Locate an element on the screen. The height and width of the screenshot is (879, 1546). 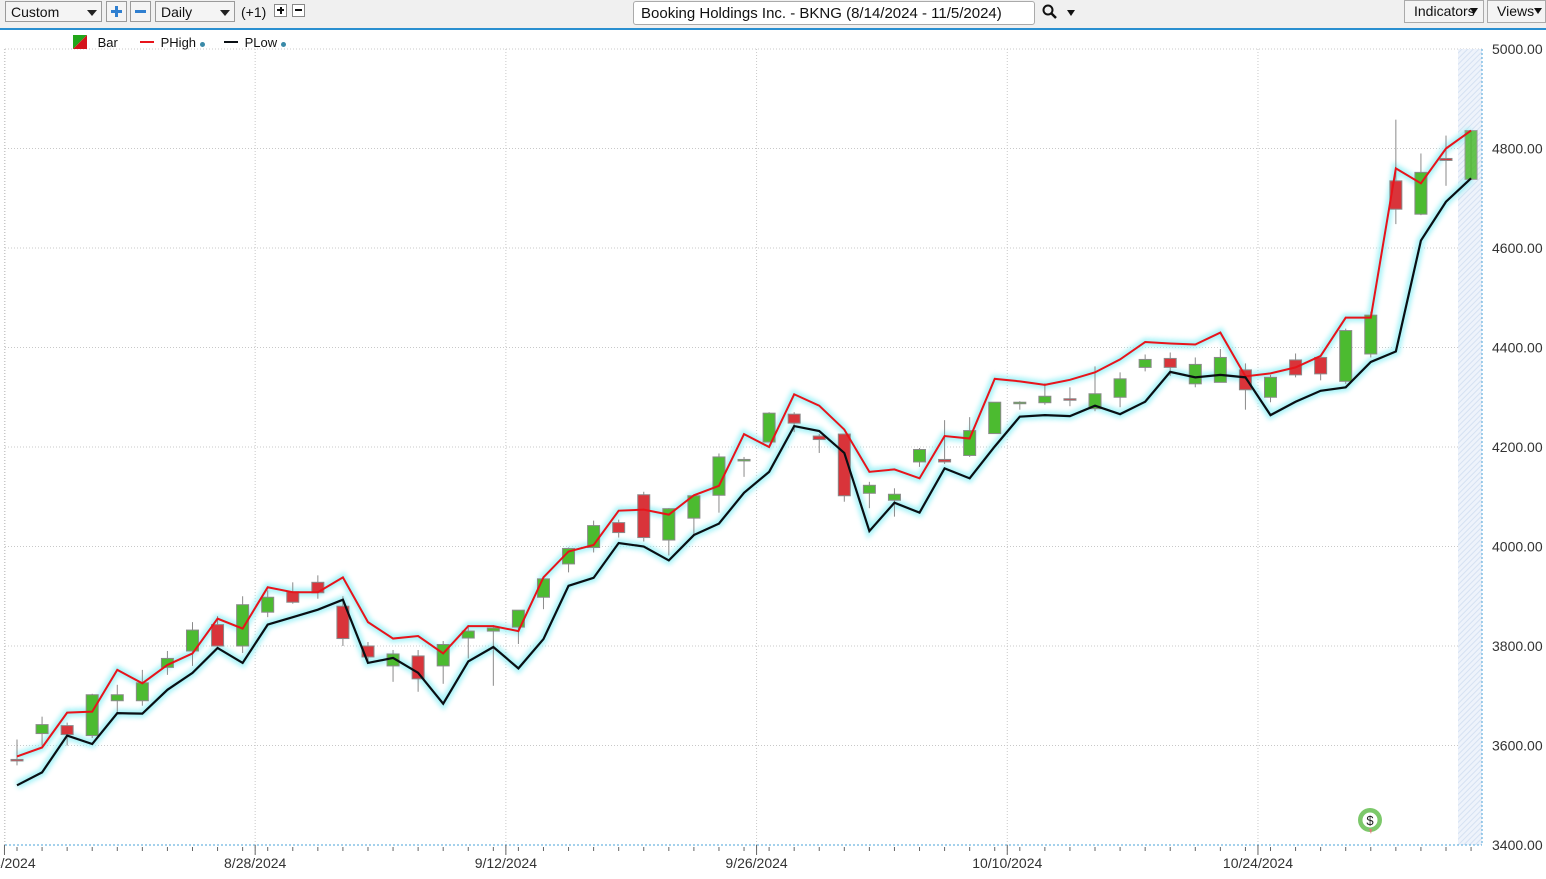
y-tick-label: 4200.00 is located at coordinates (1517, 447).